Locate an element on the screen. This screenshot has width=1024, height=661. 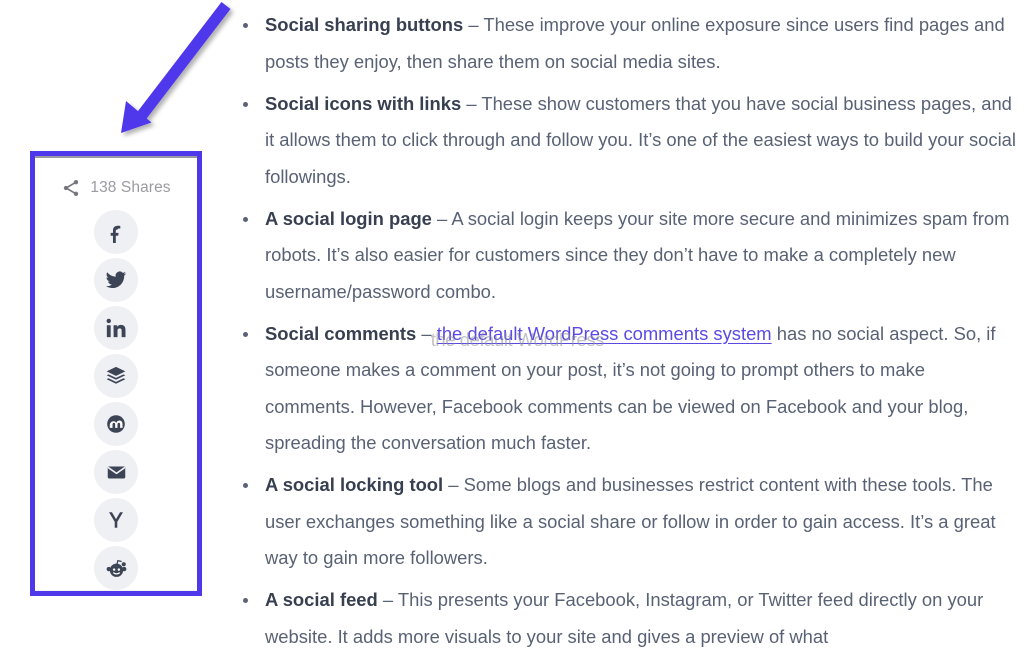
share-button-email is located at coordinates (116, 472).